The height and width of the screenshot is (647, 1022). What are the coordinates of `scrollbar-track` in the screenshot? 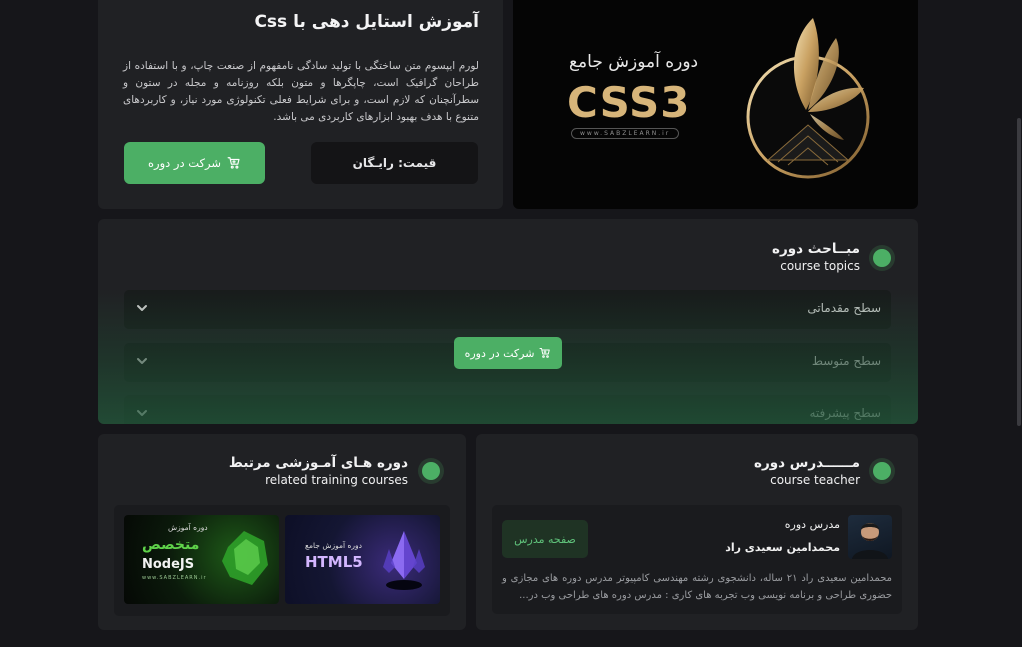 It's located at (1019, 323).